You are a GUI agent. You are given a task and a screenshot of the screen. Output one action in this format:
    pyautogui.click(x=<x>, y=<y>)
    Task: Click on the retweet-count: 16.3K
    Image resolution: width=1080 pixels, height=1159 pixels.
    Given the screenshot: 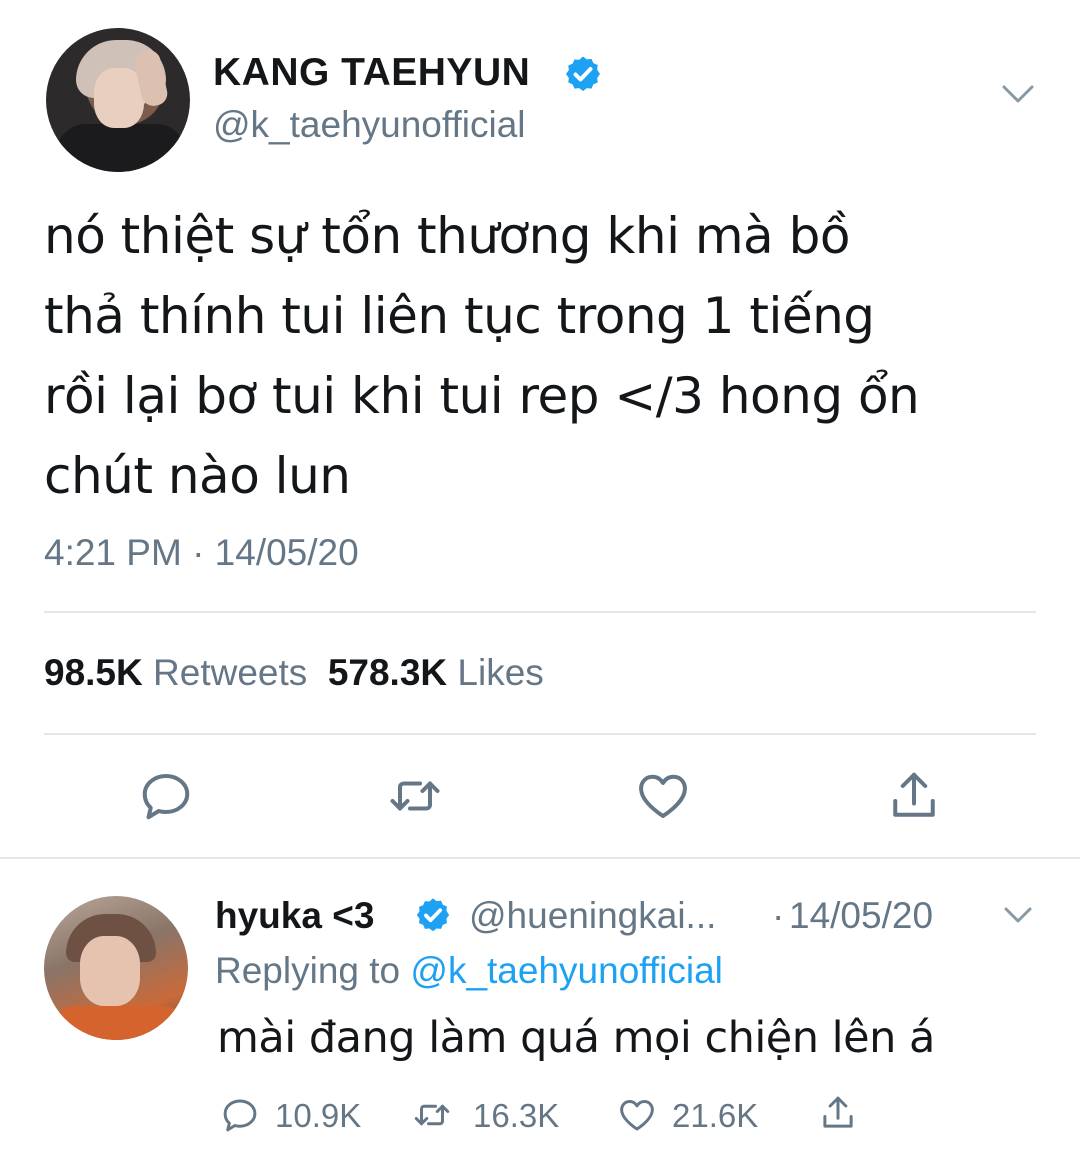 What is the action you would take?
    pyautogui.click(x=516, y=1115)
    